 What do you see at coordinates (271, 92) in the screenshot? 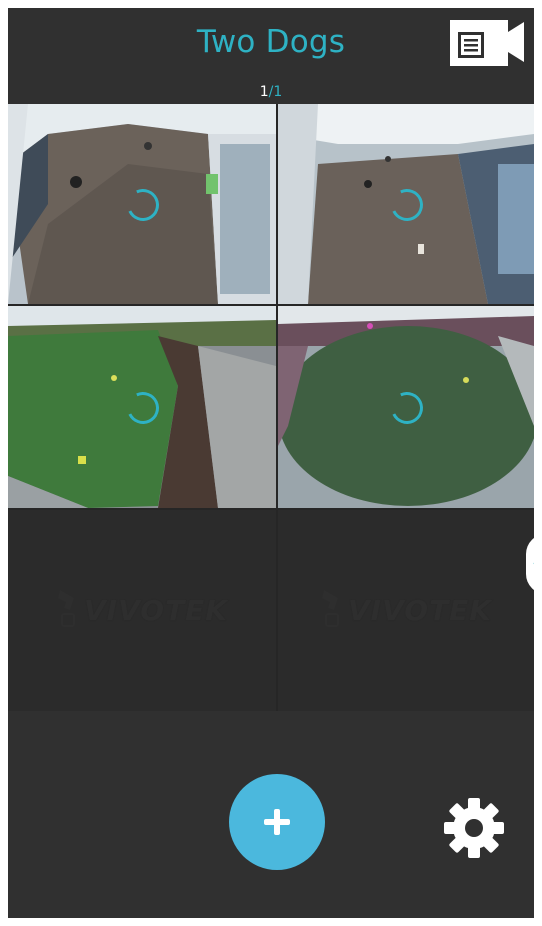
I see `page-indicator: 1/1` at bounding box center [271, 92].